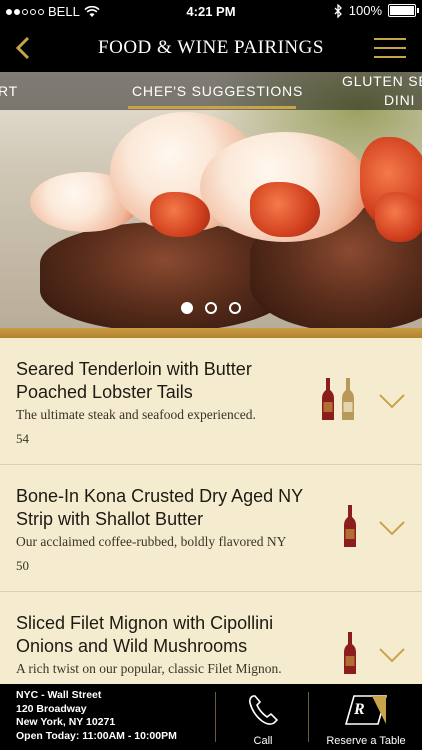 This screenshot has width=422, height=750. I want to click on bluetooth-icon, so click(338, 10).